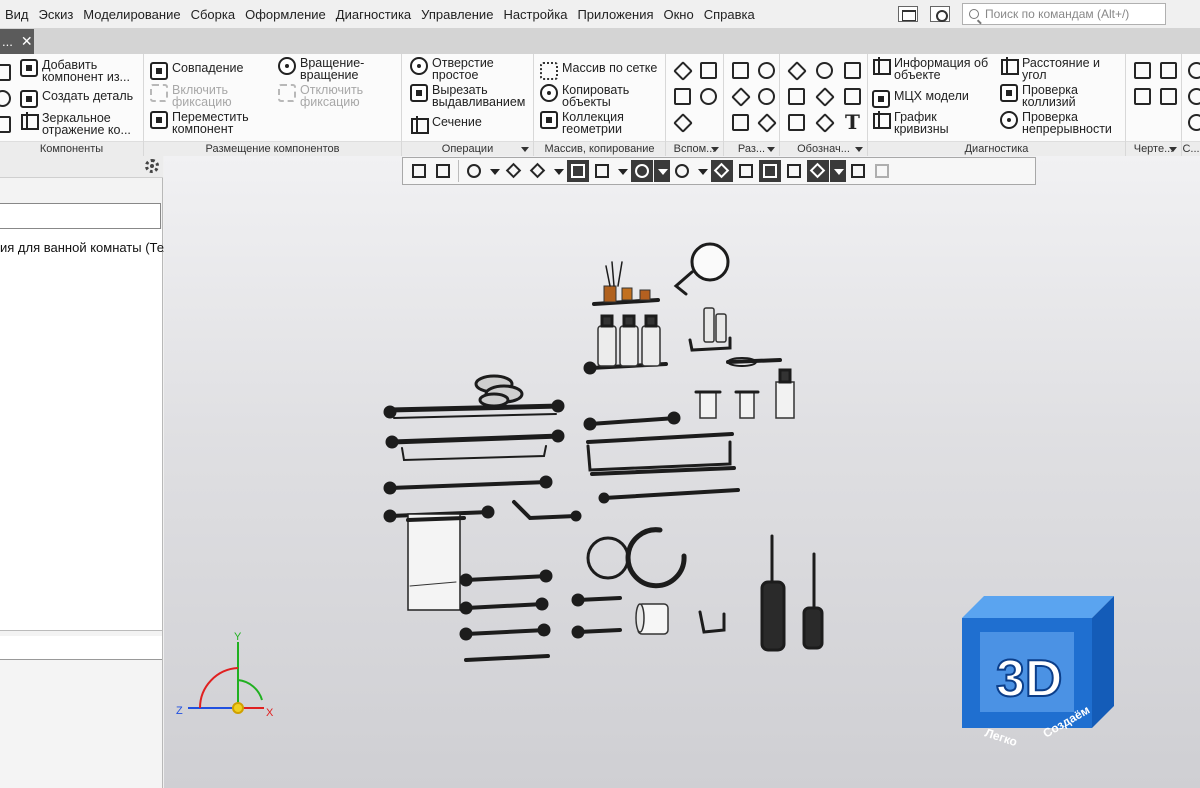 This screenshot has width=1200, height=788. What do you see at coordinates (56, 14) in the screenshot?
I see `menu-item-sketch: Эскиз` at bounding box center [56, 14].